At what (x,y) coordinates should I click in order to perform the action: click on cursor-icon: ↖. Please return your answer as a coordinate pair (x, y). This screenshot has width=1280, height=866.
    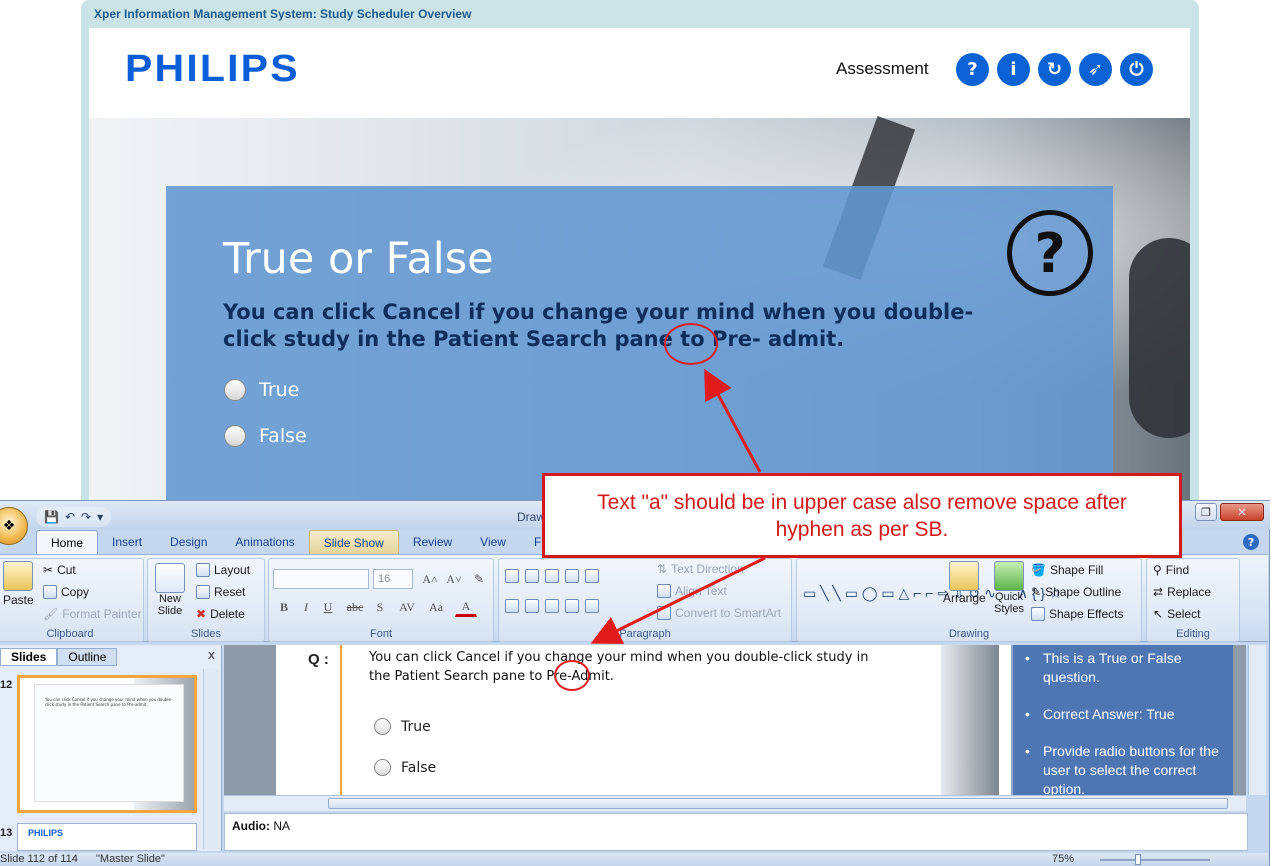
    Looking at the image, I should click on (1158, 614).